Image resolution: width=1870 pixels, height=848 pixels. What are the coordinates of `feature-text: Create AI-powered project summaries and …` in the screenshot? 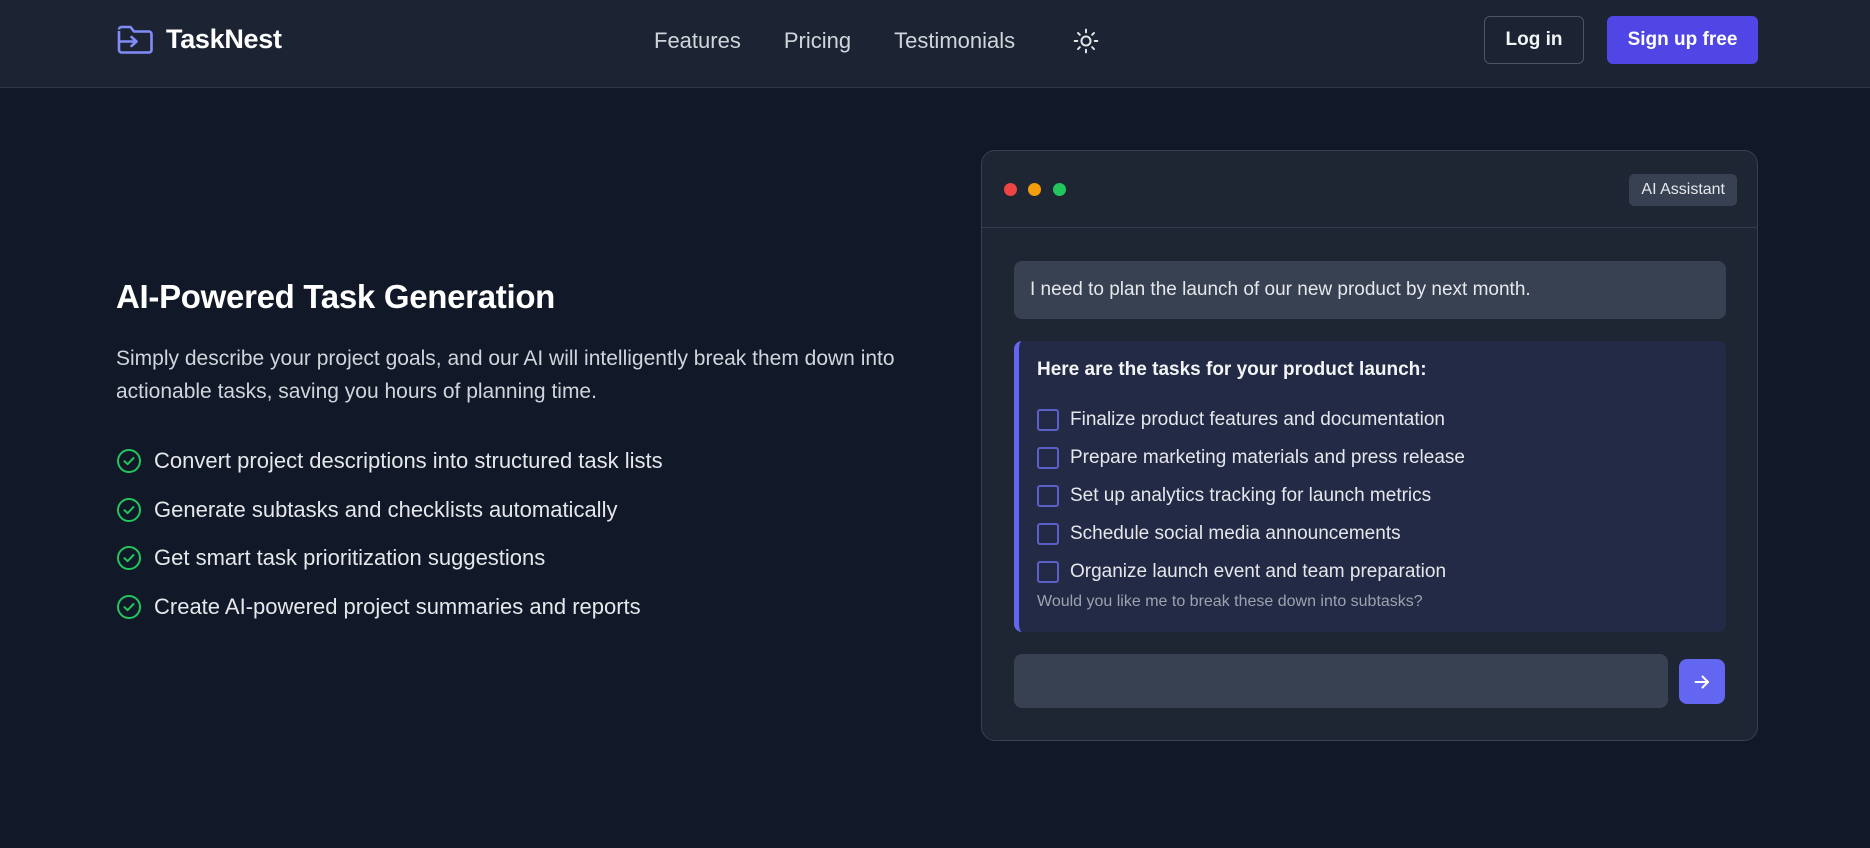 It's located at (397, 606).